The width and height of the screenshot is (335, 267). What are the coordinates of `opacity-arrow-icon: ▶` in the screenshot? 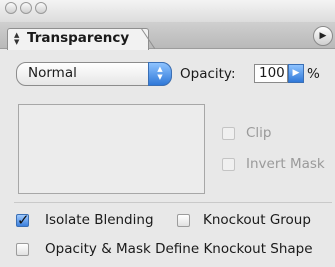 It's located at (296, 73).